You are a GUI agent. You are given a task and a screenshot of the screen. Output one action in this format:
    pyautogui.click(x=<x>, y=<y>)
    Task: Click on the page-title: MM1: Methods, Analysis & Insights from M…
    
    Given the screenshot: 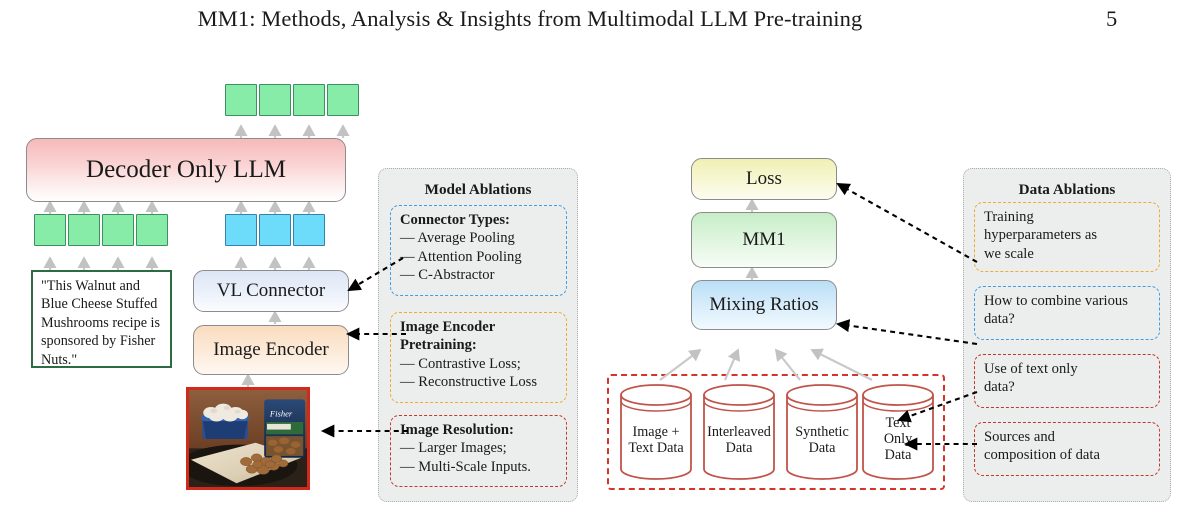 What is the action you would take?
    pyautogui.click(x=530, y=18)
    